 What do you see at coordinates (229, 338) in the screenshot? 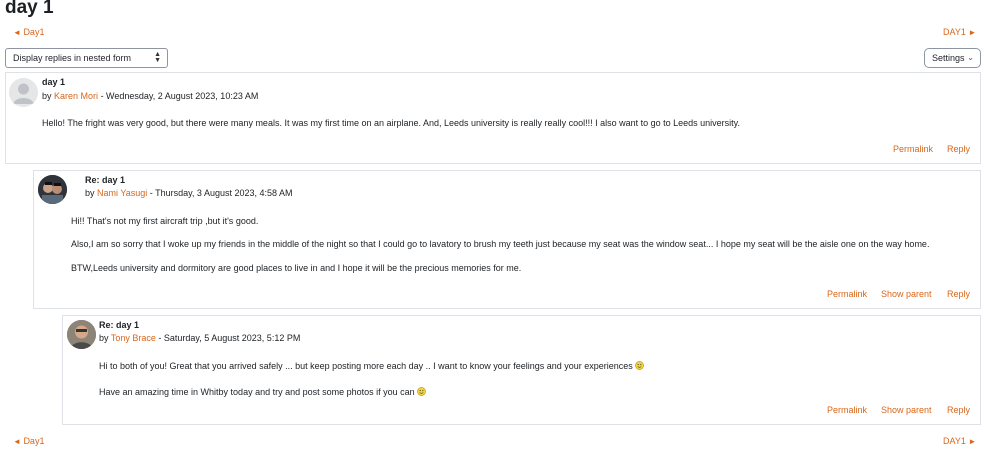
I see `post-date: - Saturday, 5 August 2023, 5:12 PM` at bounding box center [229, 338].